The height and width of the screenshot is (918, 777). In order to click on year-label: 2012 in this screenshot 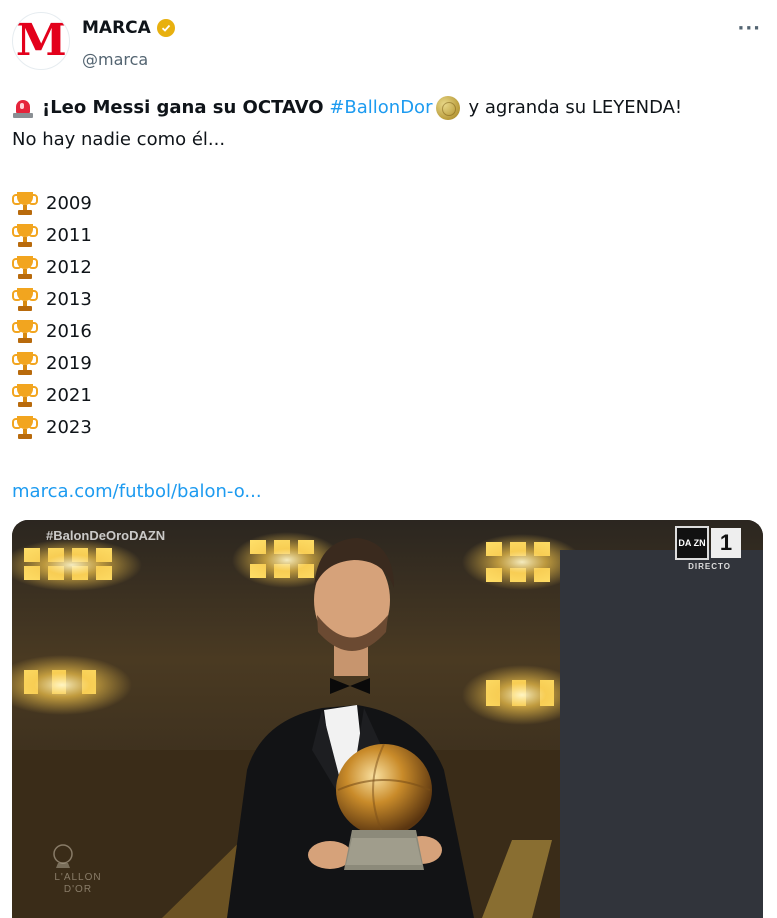, I will do `click(69, 267)`.